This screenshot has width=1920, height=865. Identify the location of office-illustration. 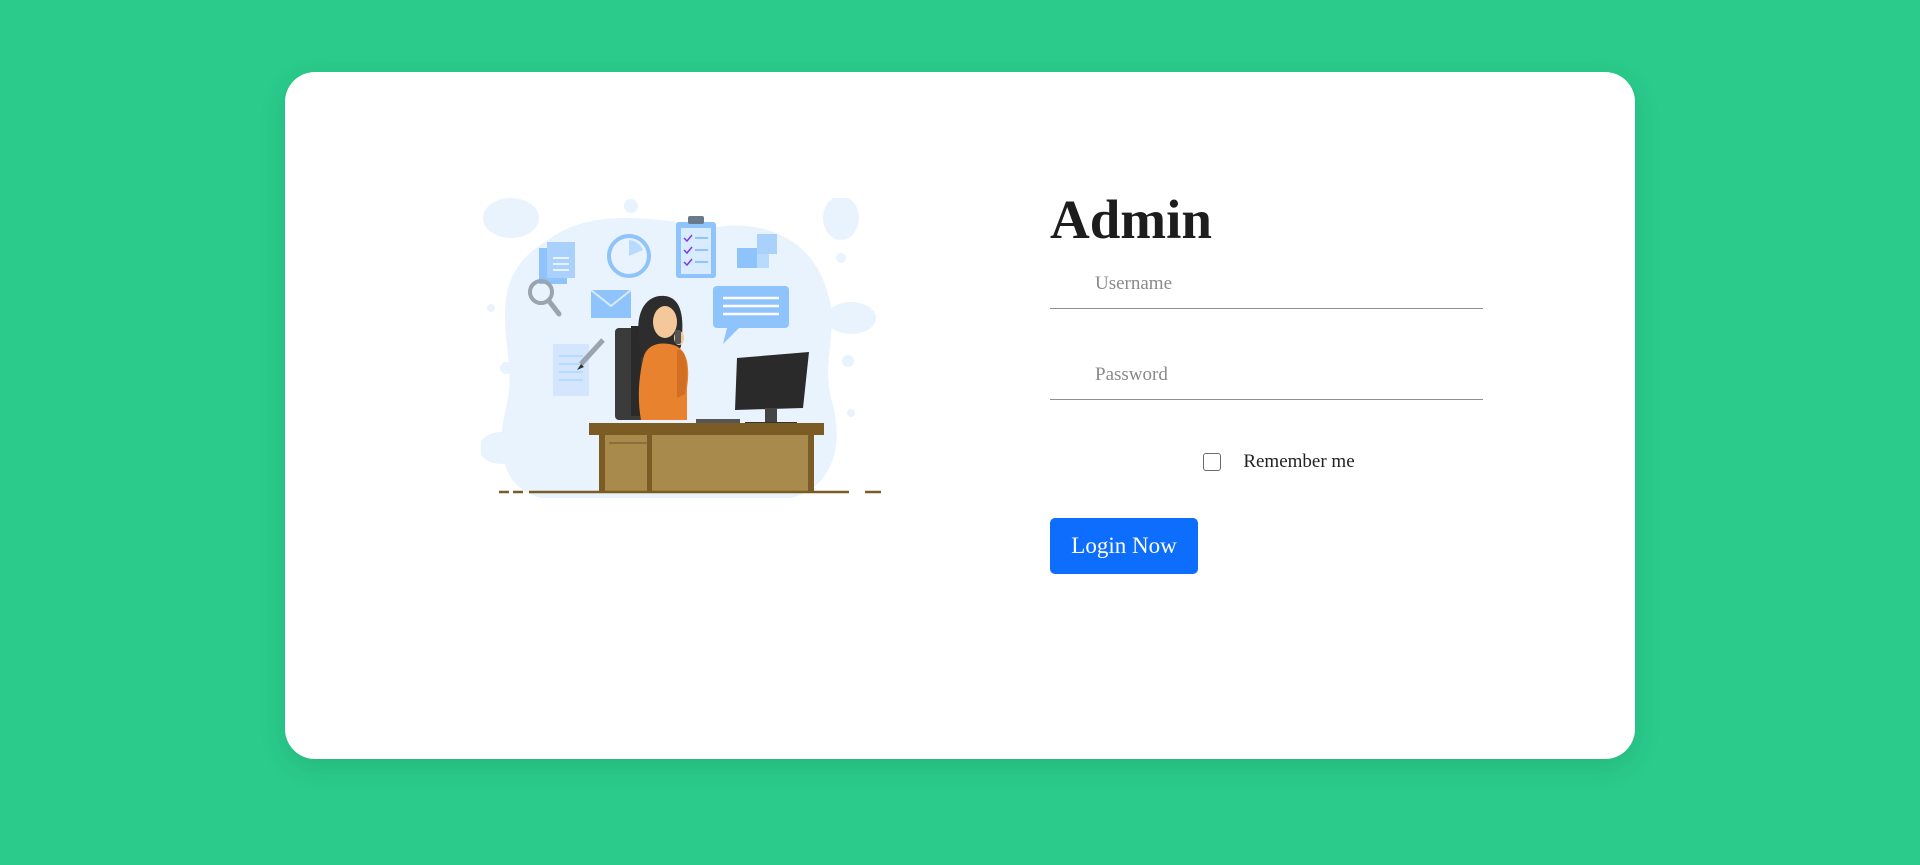
(683, 376).